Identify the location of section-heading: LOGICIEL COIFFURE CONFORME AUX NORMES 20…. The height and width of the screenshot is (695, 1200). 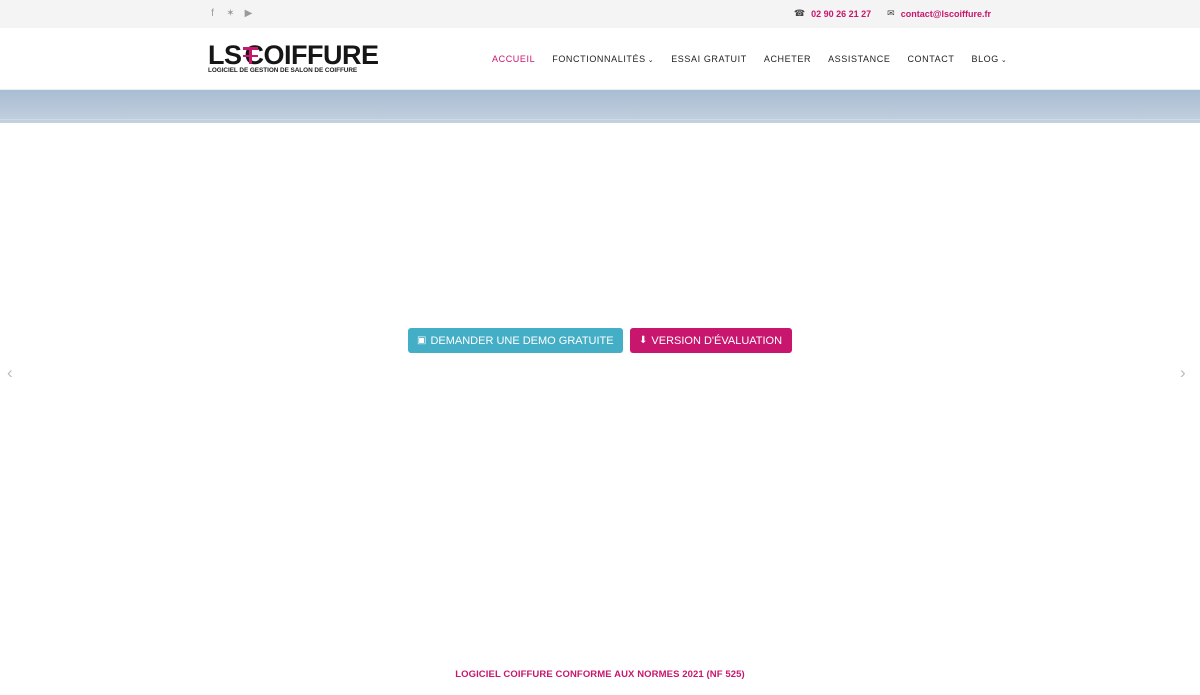
(600, 674).